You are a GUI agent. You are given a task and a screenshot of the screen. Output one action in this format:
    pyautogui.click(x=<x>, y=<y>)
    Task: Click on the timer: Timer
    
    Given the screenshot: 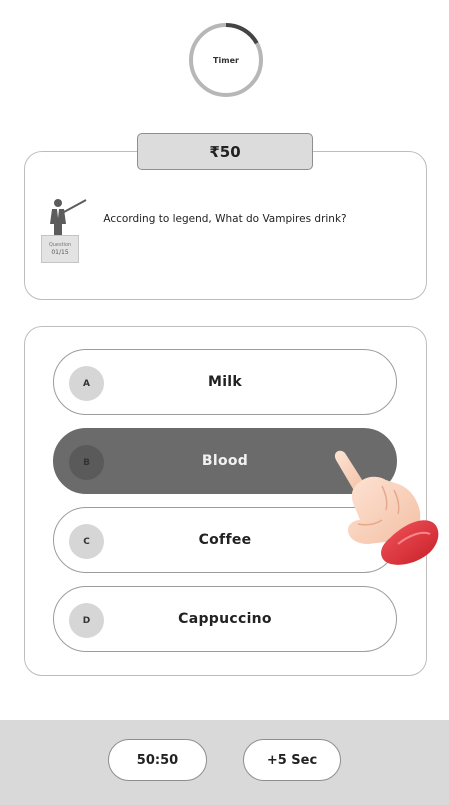 What is the action you would take?
    pyautogui.click(x=226, y=60)
    